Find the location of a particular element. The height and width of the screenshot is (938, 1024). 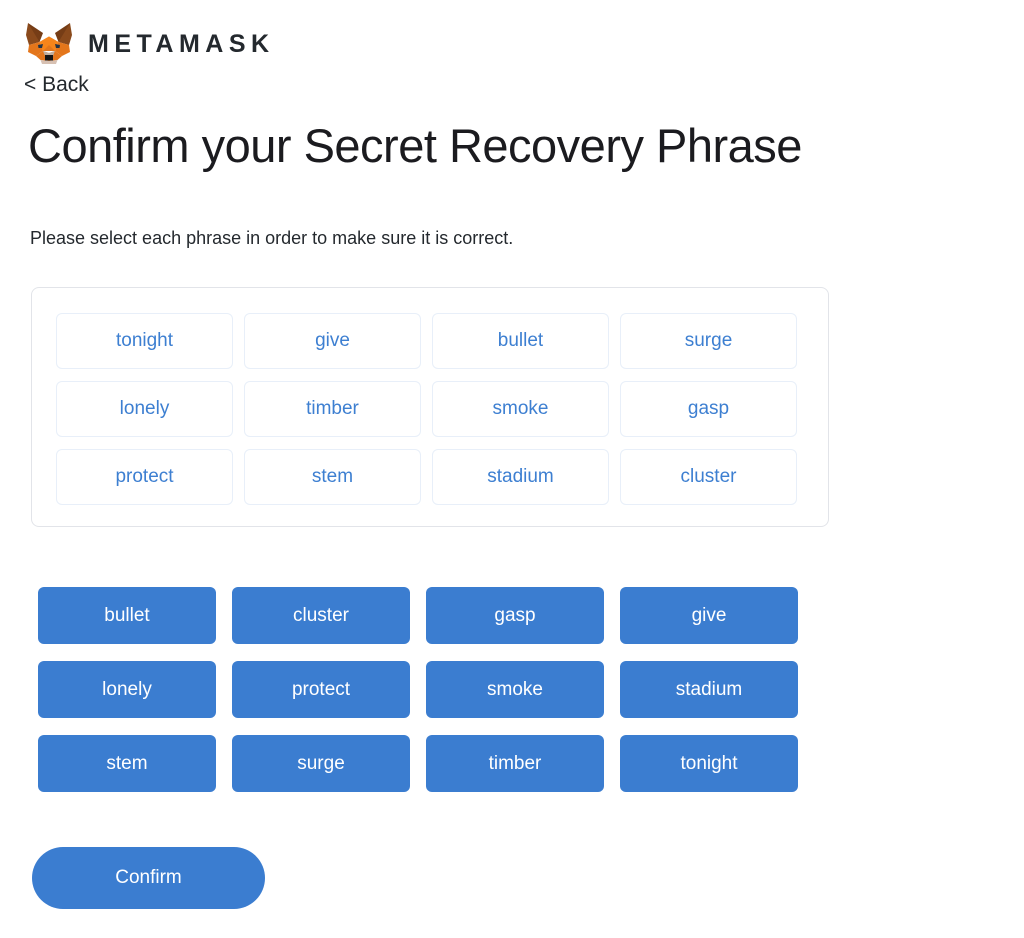

back-link: < Back is located at coordinates (56, 84).